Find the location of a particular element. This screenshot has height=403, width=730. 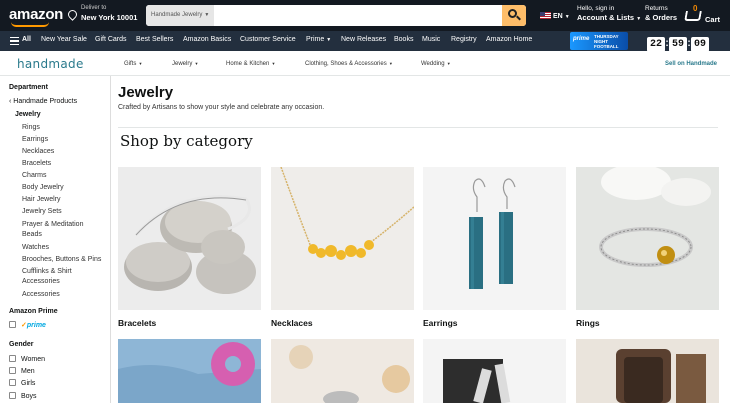

nav-amazon-basics: Amazon Basics is located at coordinates (207, 39).